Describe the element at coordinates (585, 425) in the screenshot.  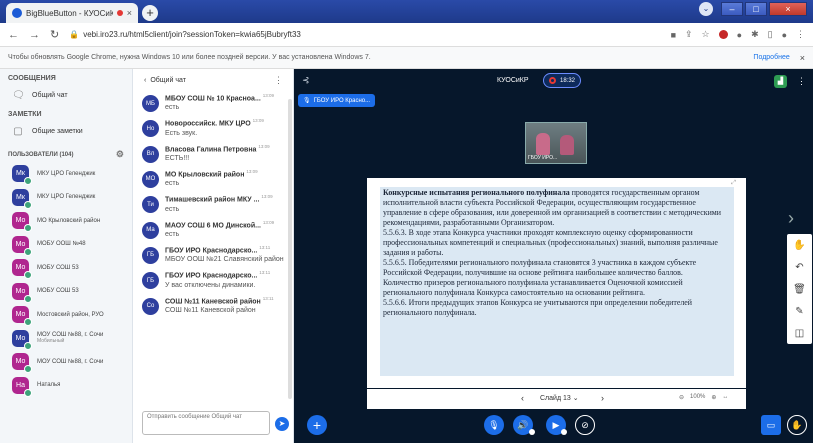
I see `screen-share-button: ⊘` at that location.